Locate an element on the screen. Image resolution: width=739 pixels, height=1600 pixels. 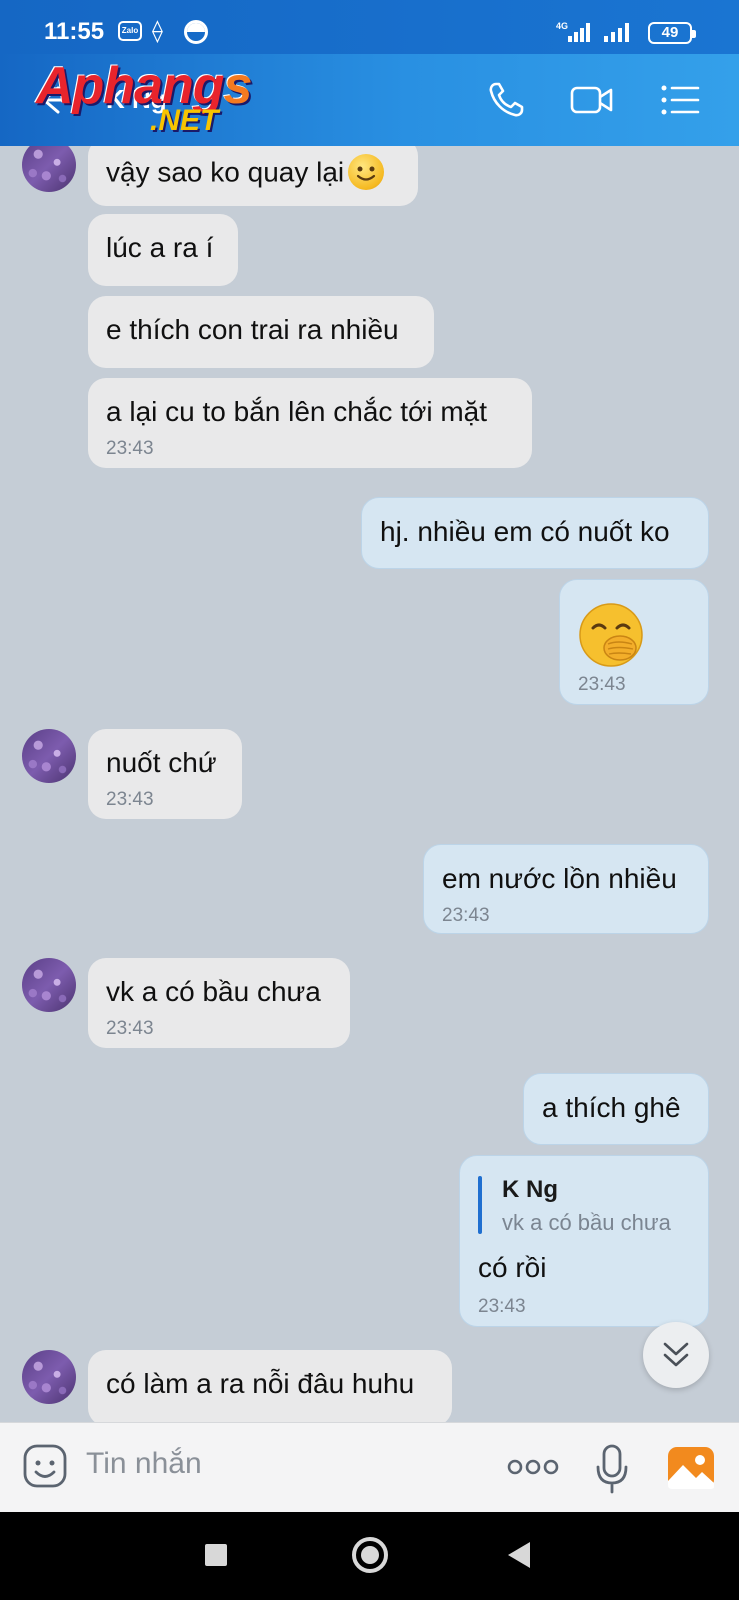
home-button is located at coordinates (370, 1555).